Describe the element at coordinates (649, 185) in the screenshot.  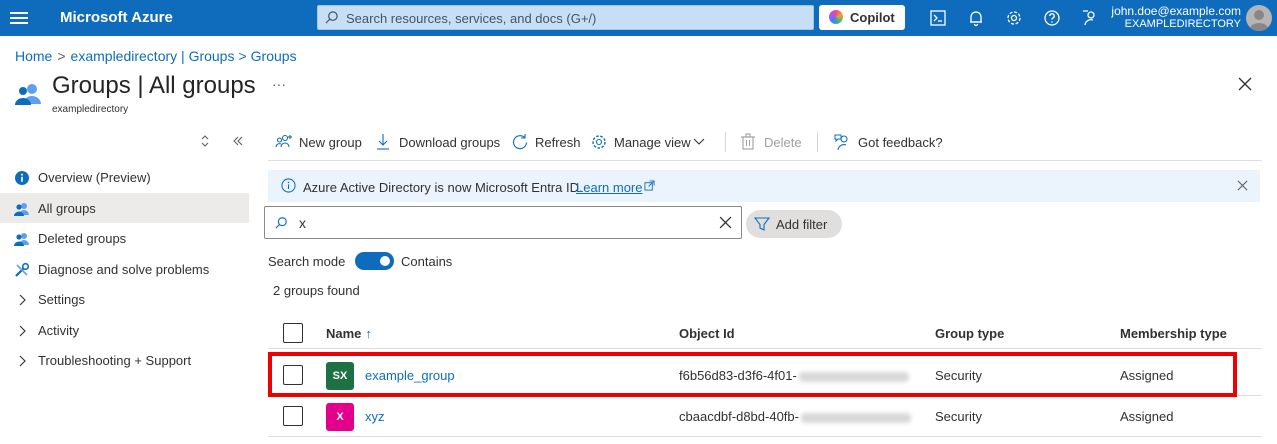
I see `external-link-icon` at that location.